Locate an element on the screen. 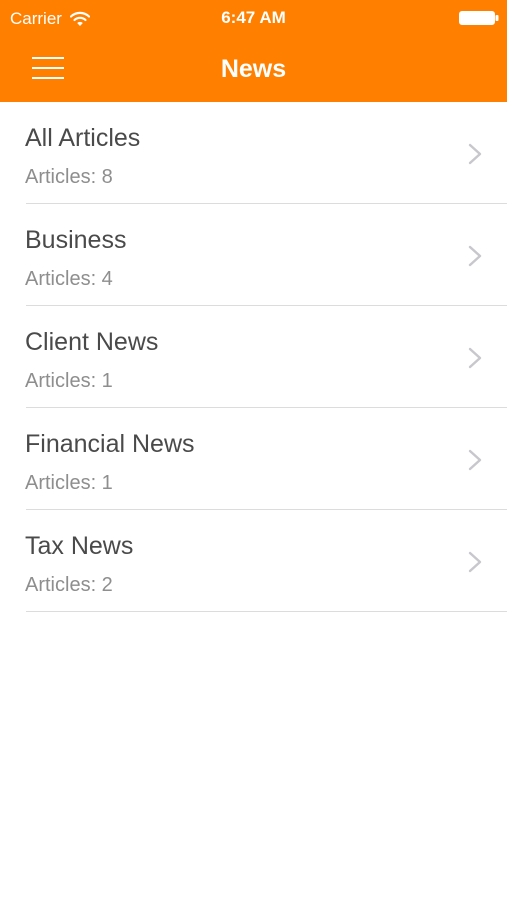 The width and height of the screenshot is (507, 900). hamburger-menu-icon is located at coordinates (48, 68).